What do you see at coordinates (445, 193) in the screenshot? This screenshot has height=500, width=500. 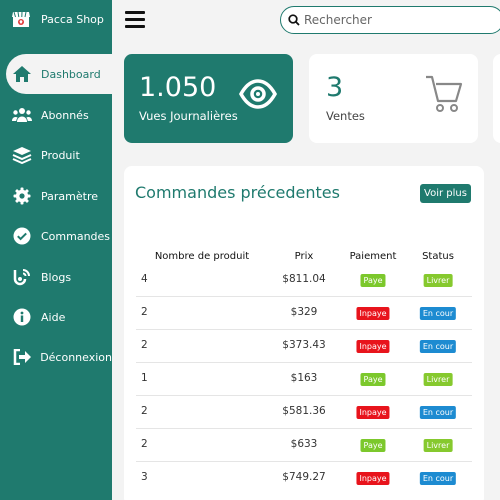 I see `see-more-button: Voir plus` at bounding box center [445, 193].